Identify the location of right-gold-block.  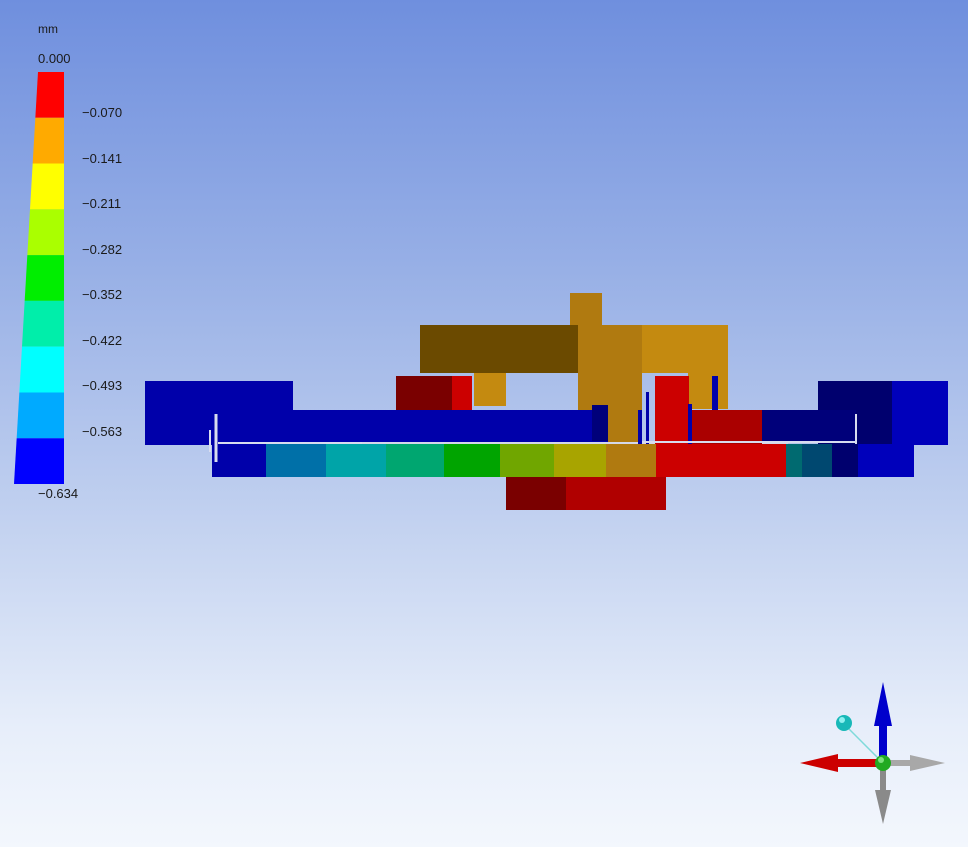
(708, 391).